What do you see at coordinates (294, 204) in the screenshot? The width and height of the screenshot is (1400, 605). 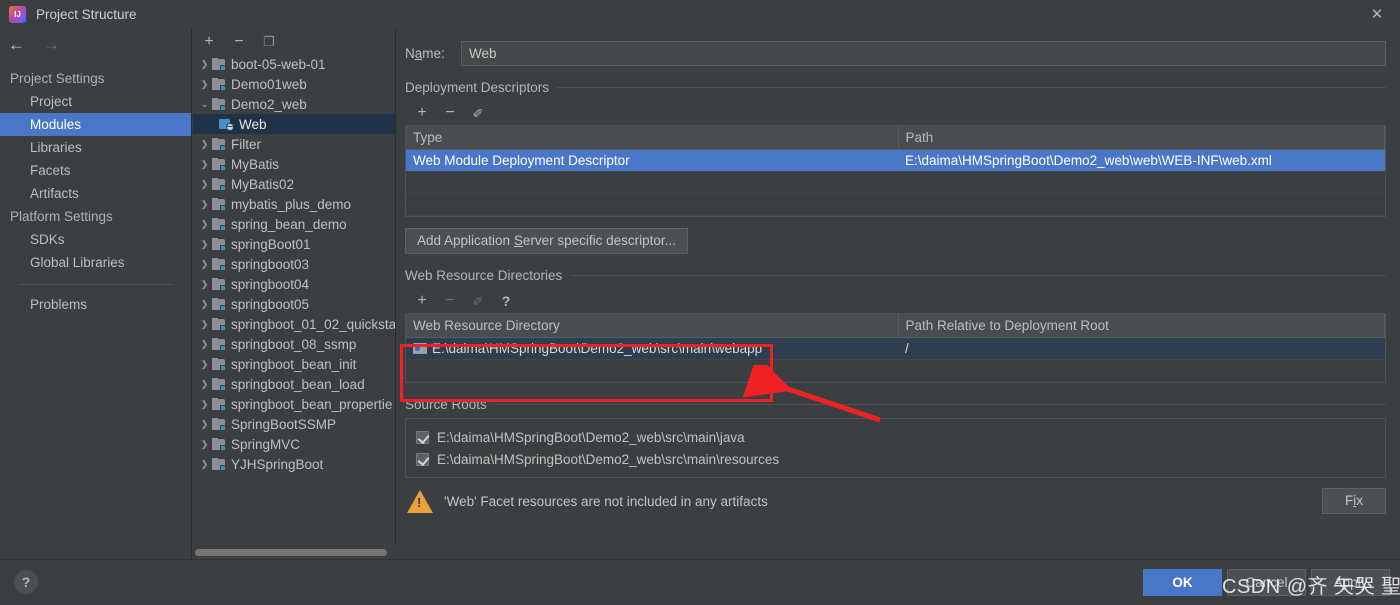 I see `tree-module-row: ❯ mybatis_plus_demo` at bounding box center [294, 204].